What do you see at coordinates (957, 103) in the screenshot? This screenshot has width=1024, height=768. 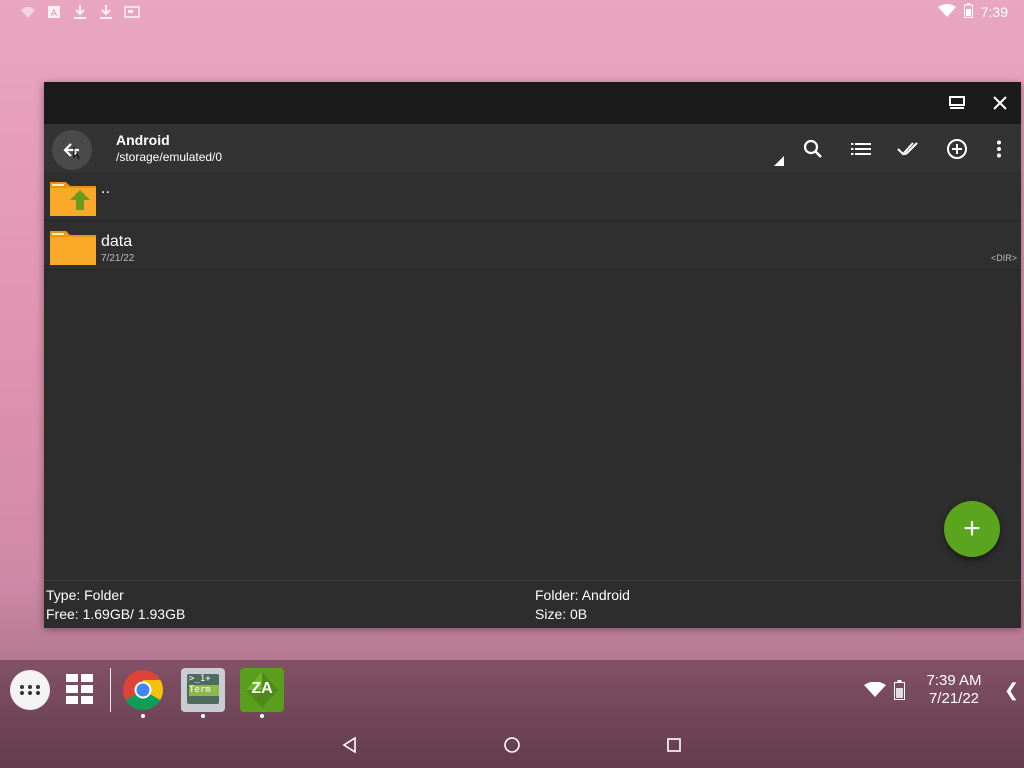 I see `maximize-icon` at bounding box center [957, 103].